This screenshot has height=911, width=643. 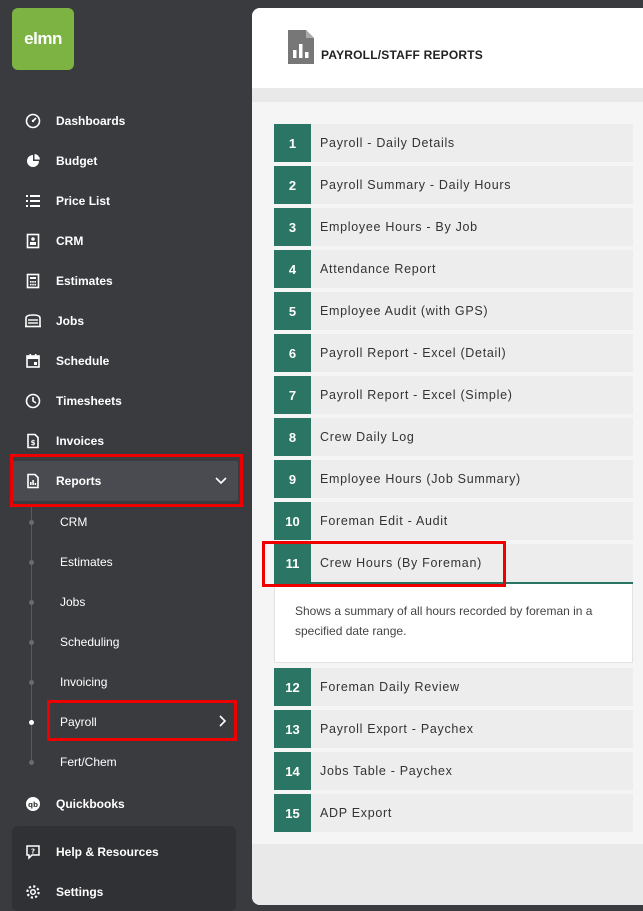 What do you see at coordinates (43, 39) in the screenshot?
I see `lmn-logo: elmn` at bounding box center [43, 39].